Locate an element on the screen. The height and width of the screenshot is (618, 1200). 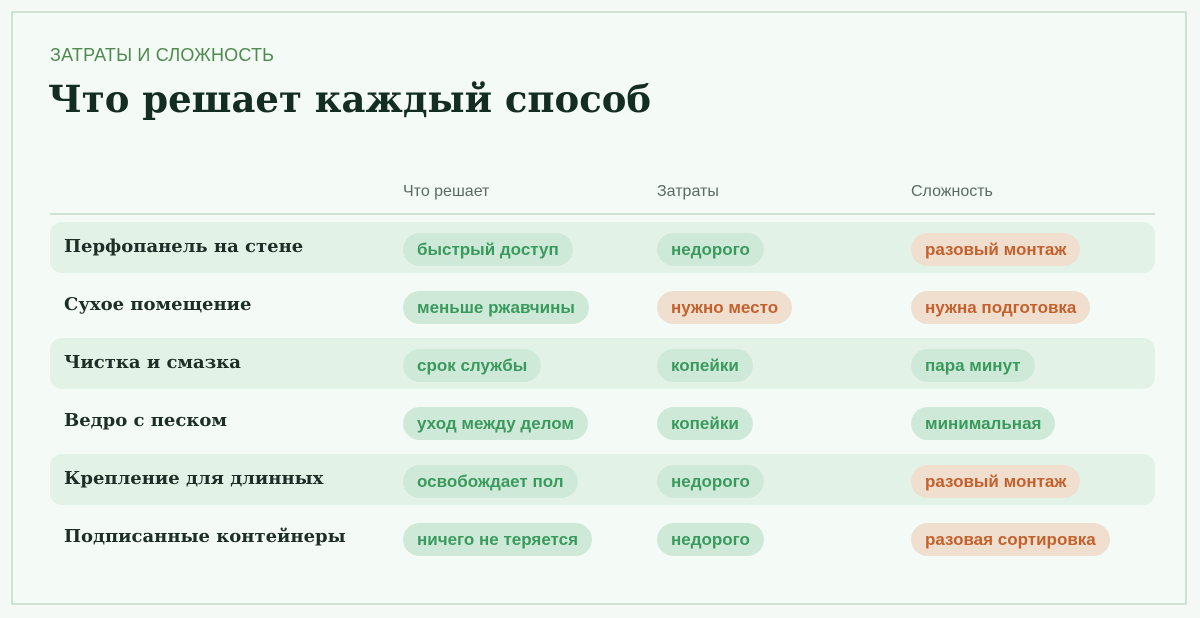
row-label: Подписанные контейнеры is located at coordinates (205, 536).